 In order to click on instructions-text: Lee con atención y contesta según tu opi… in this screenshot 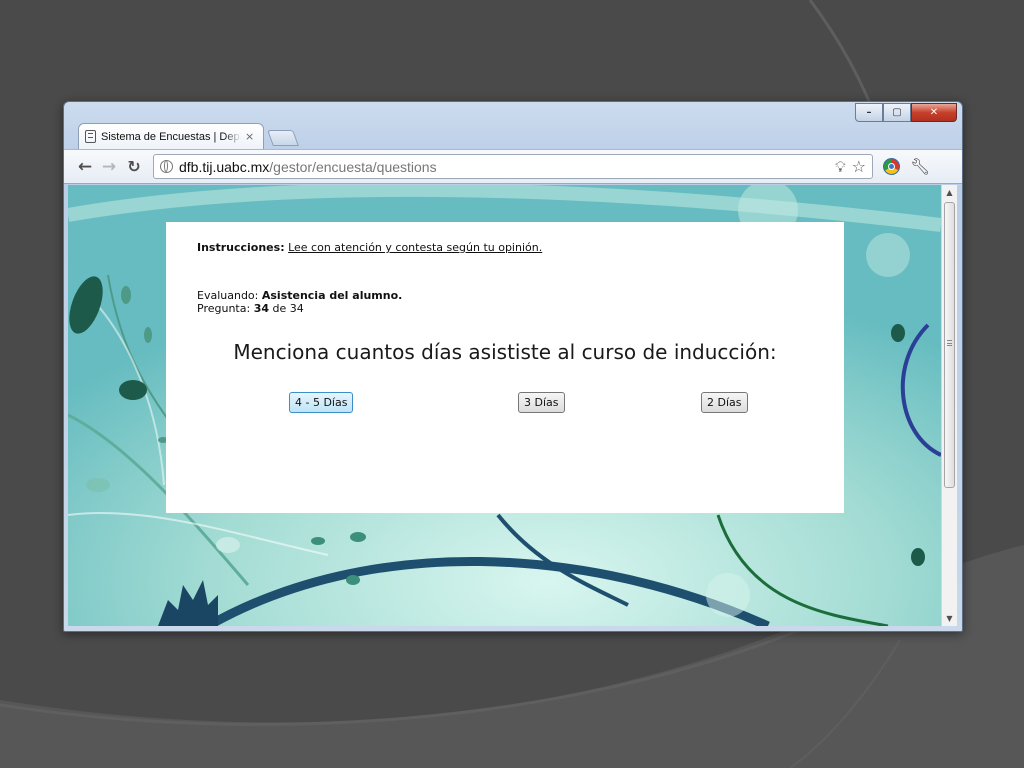, I will do `click(415, 247)`.